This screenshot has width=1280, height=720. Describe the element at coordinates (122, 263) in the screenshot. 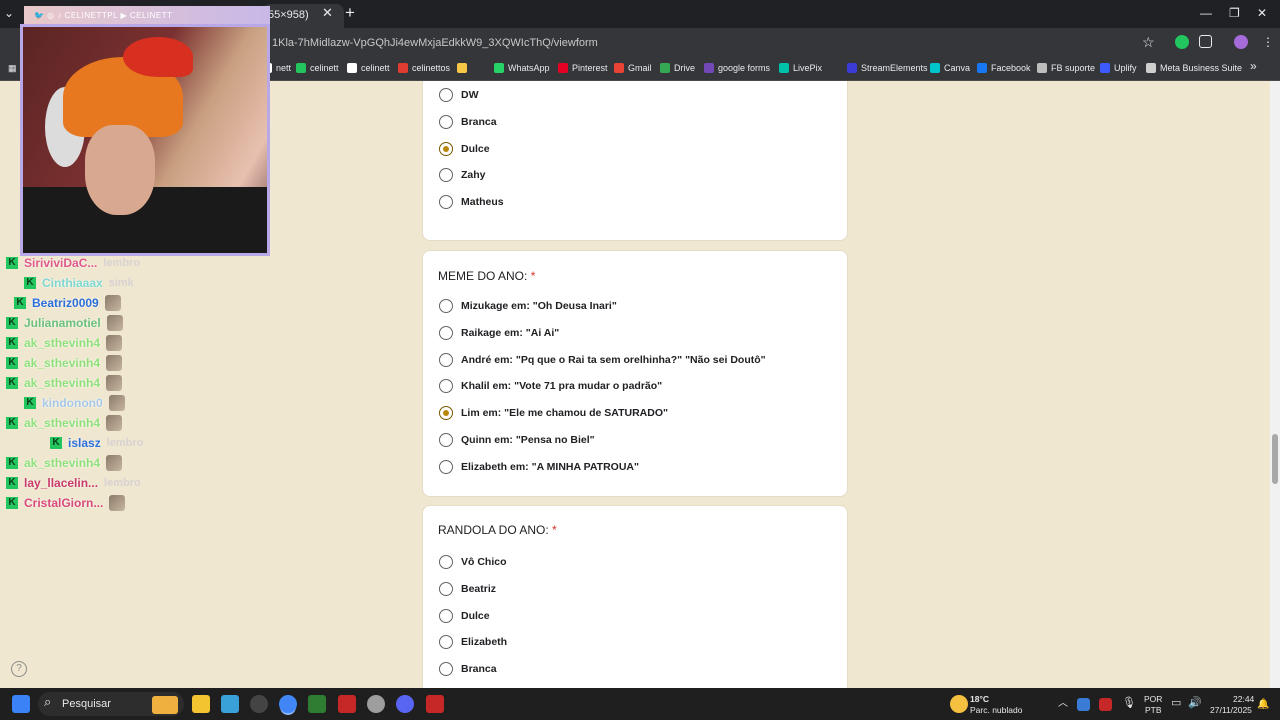

I see `chat-text: lembro` at that location.